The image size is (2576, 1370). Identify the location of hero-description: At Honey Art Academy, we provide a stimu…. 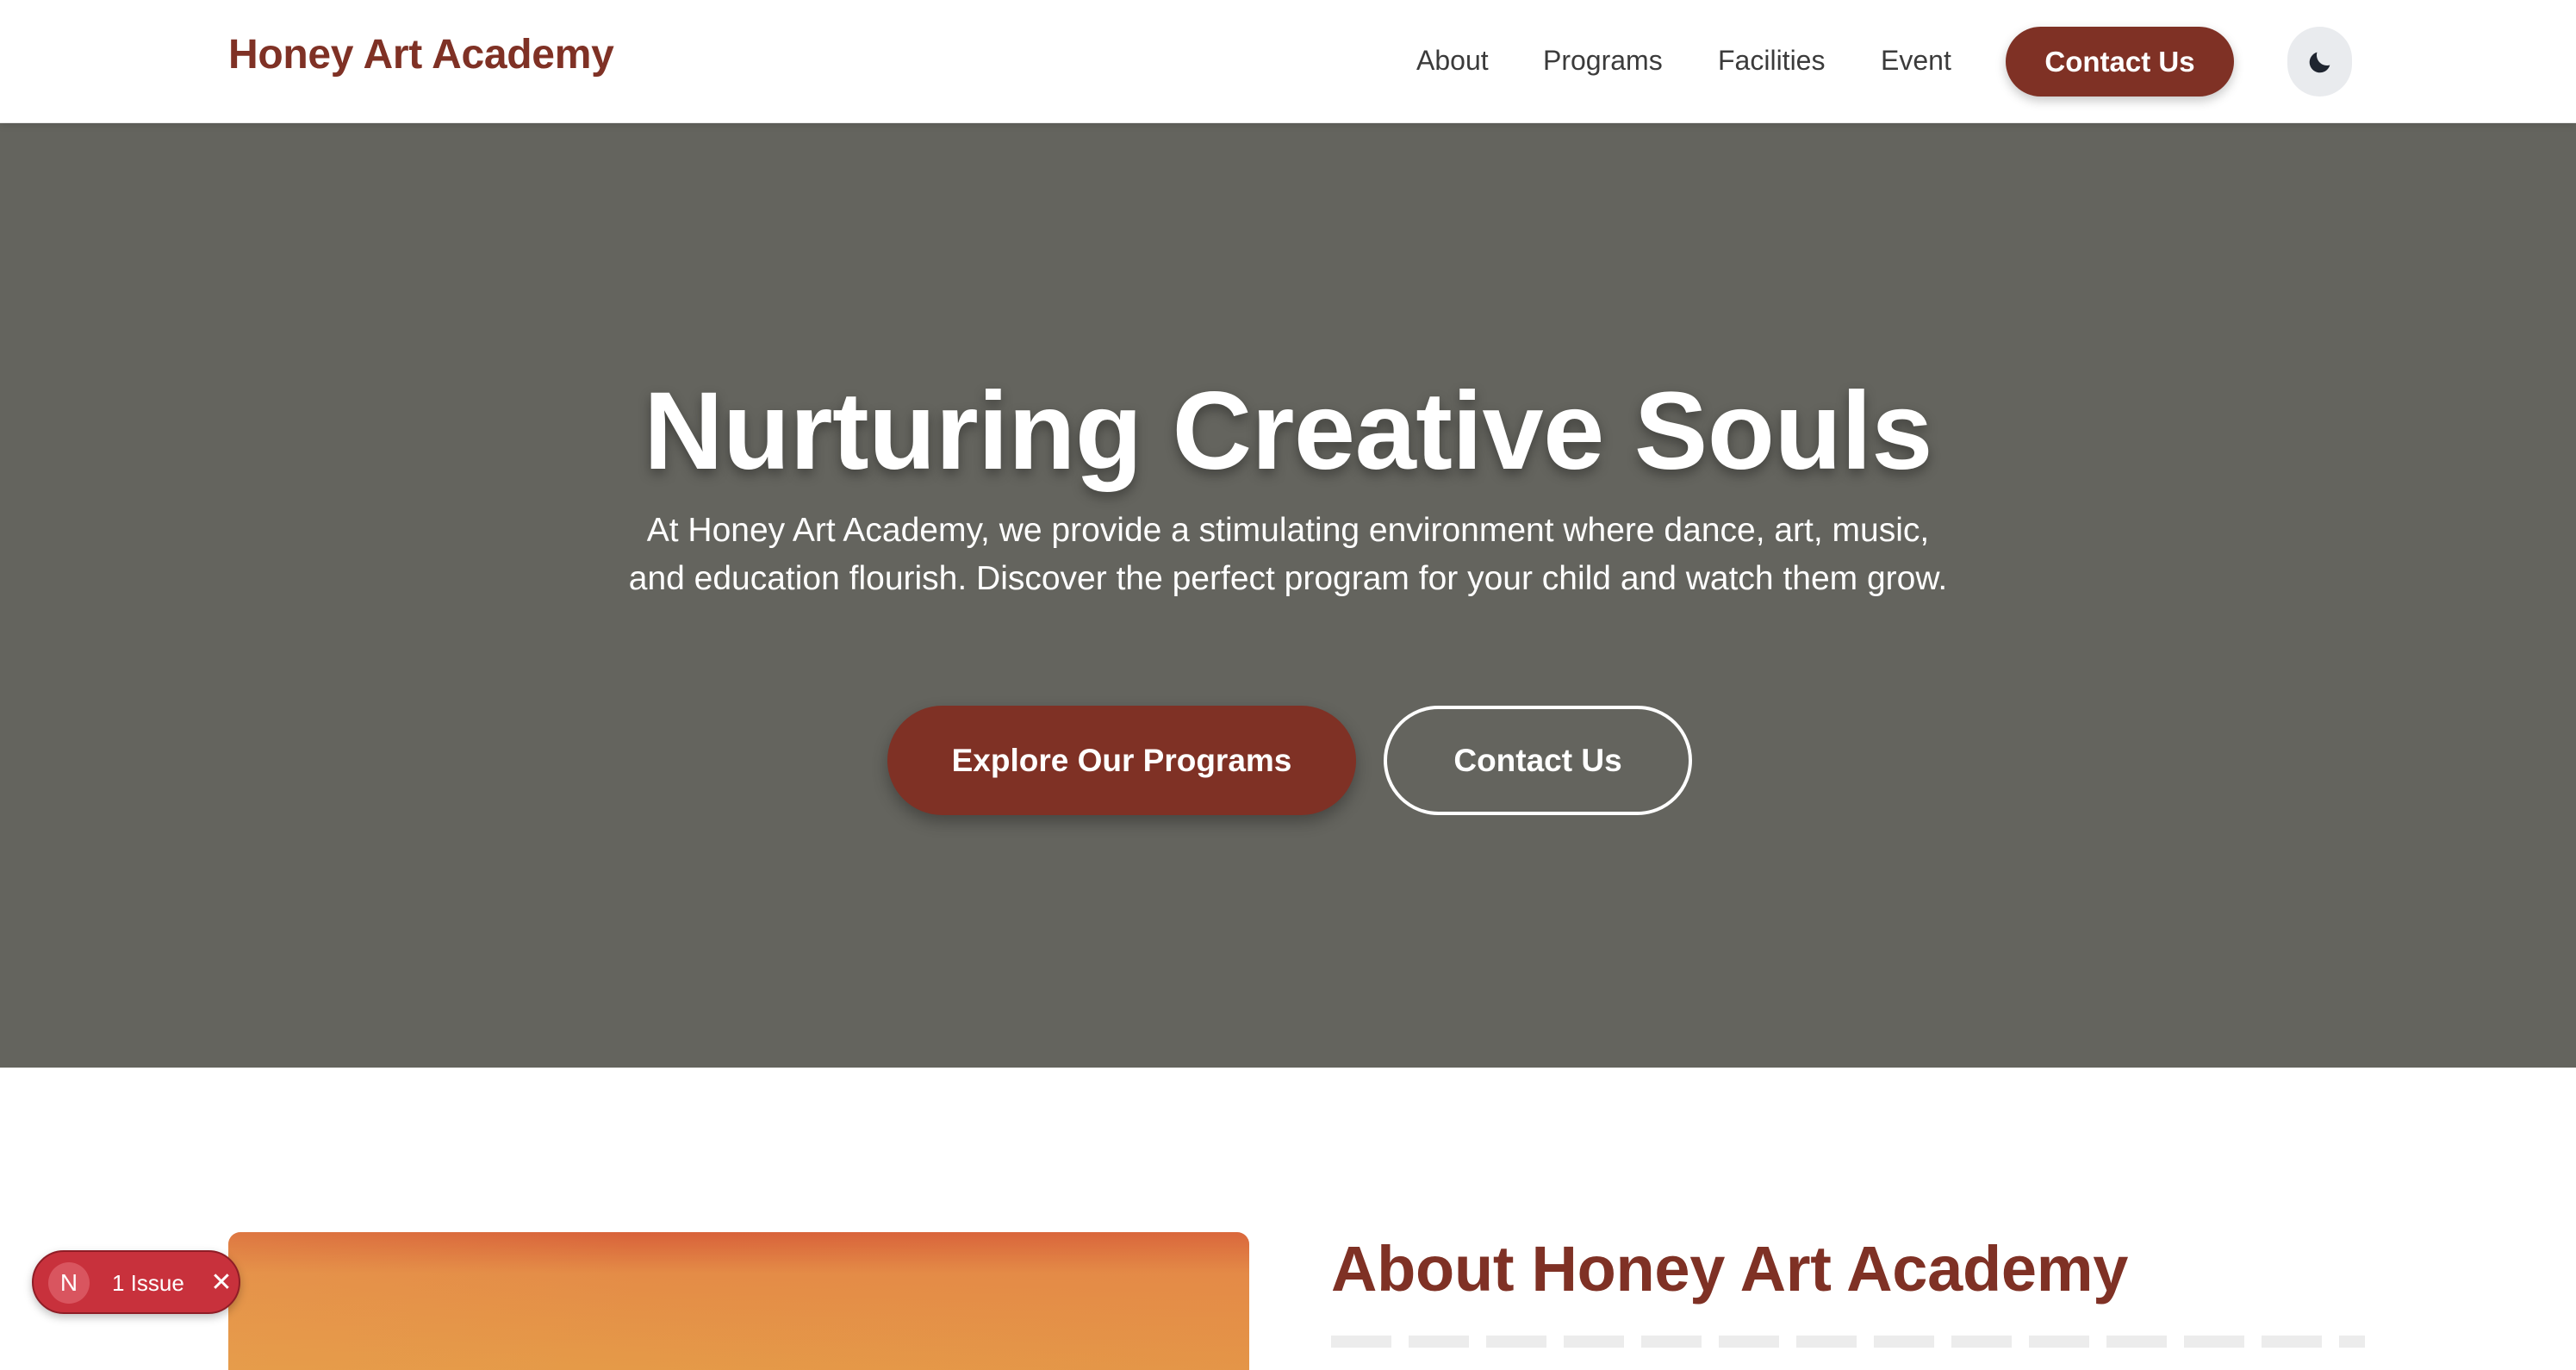
(1288, 555).